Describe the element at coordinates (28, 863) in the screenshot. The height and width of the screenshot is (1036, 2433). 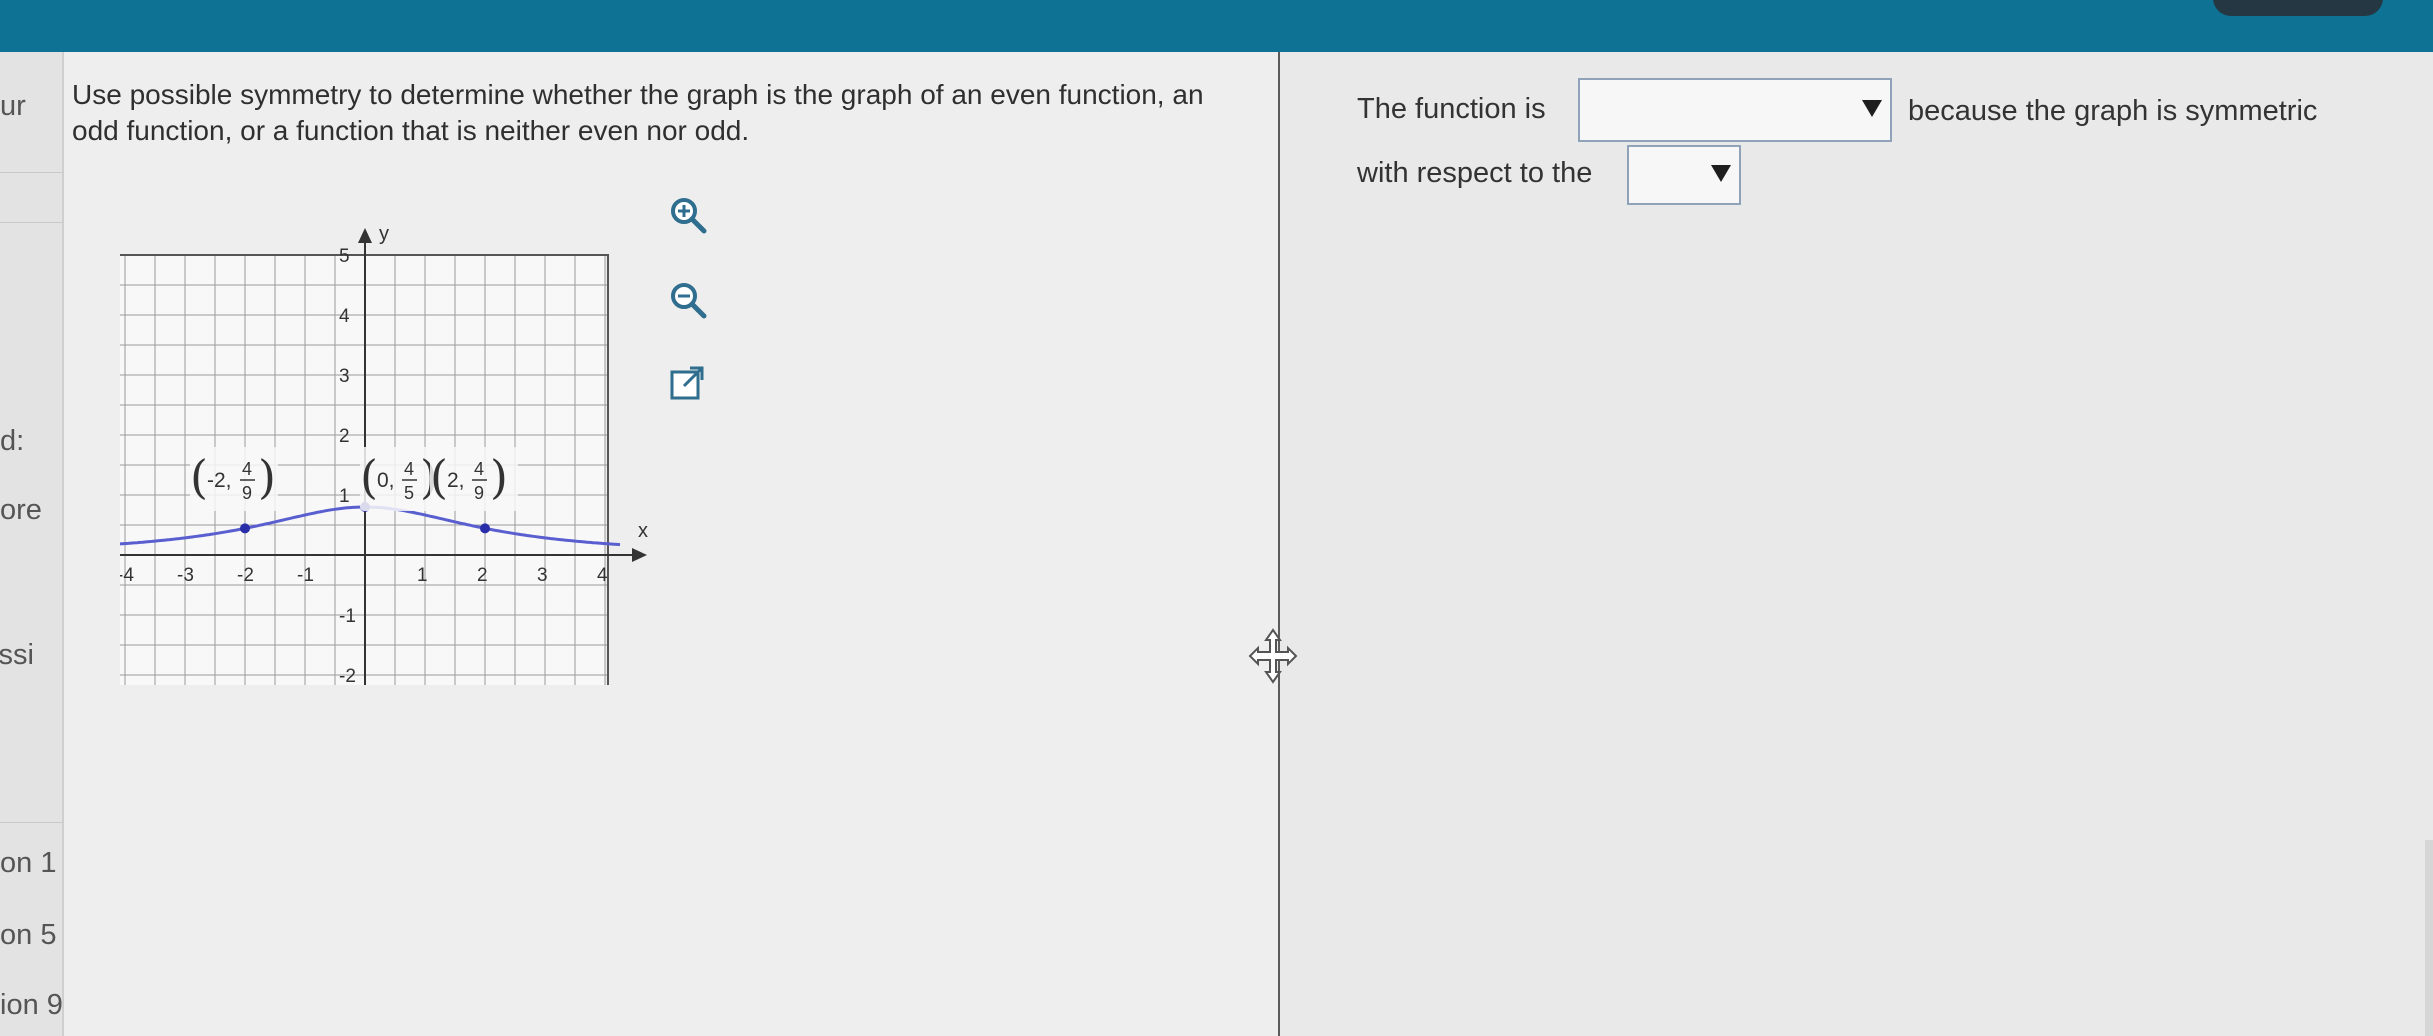
I see `left-nav-item: on 1` at that location.